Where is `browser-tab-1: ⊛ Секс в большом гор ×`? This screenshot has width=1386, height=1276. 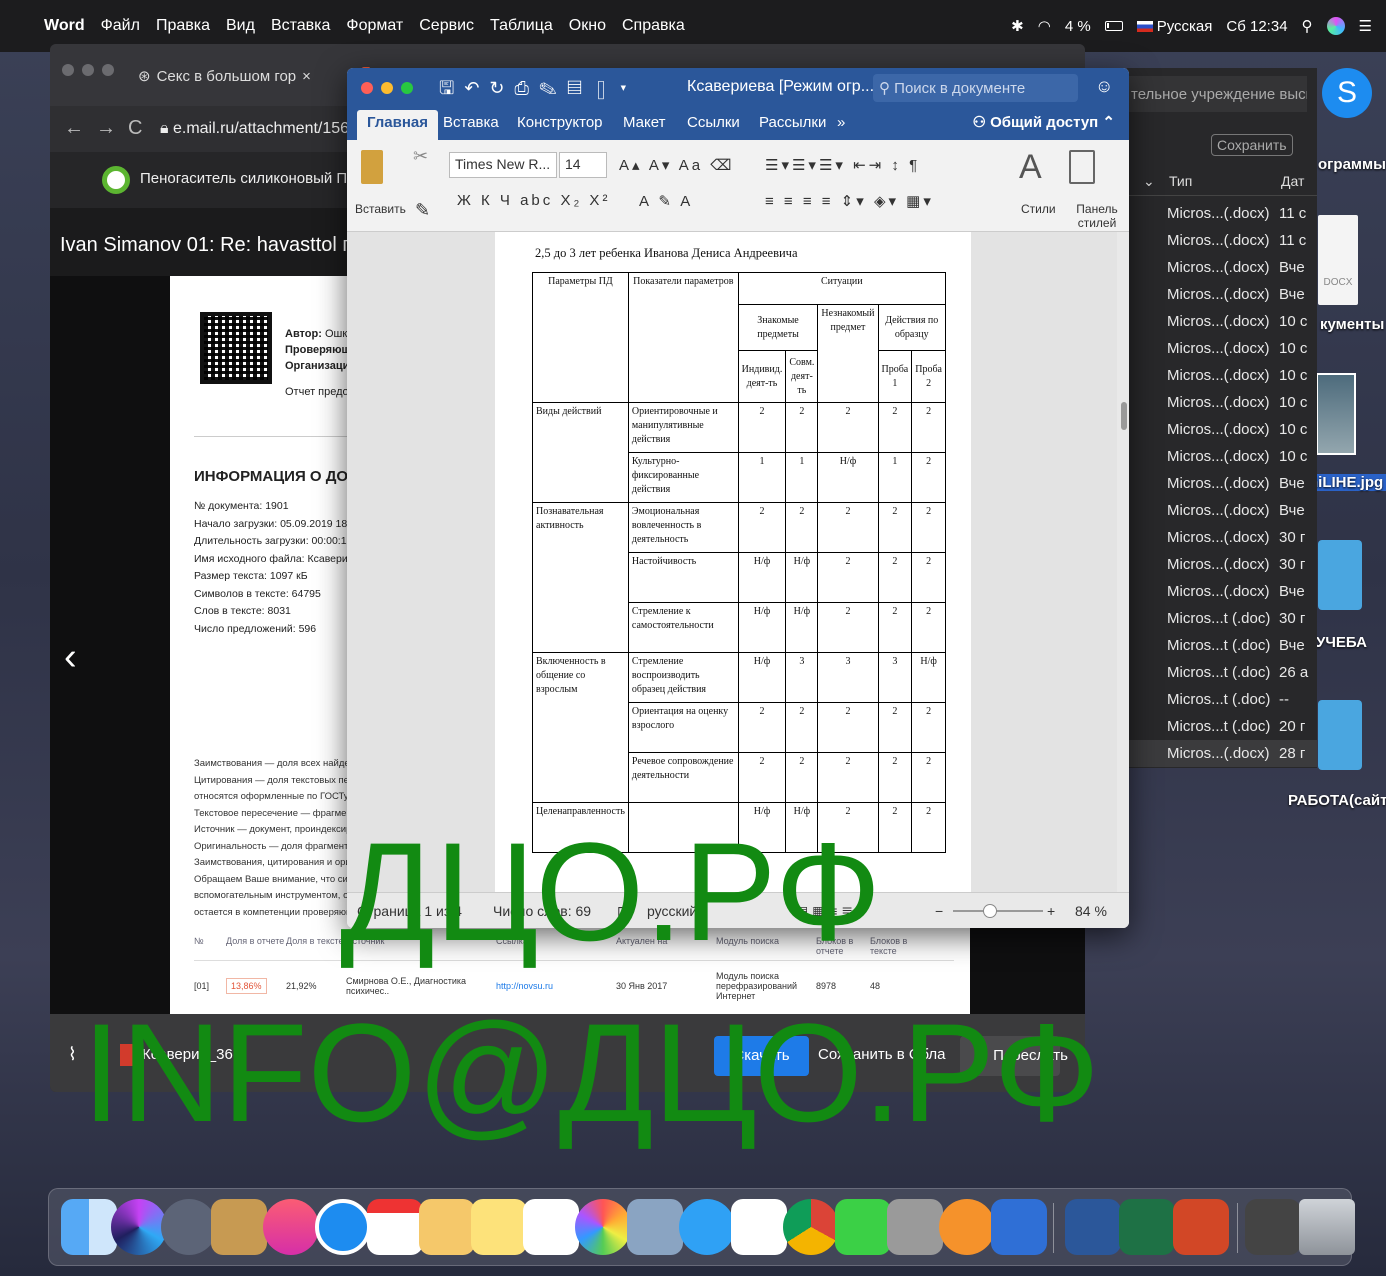
browser-tab-1: ⊛ Секс в большом гор × is located at coordinates (245, 76).